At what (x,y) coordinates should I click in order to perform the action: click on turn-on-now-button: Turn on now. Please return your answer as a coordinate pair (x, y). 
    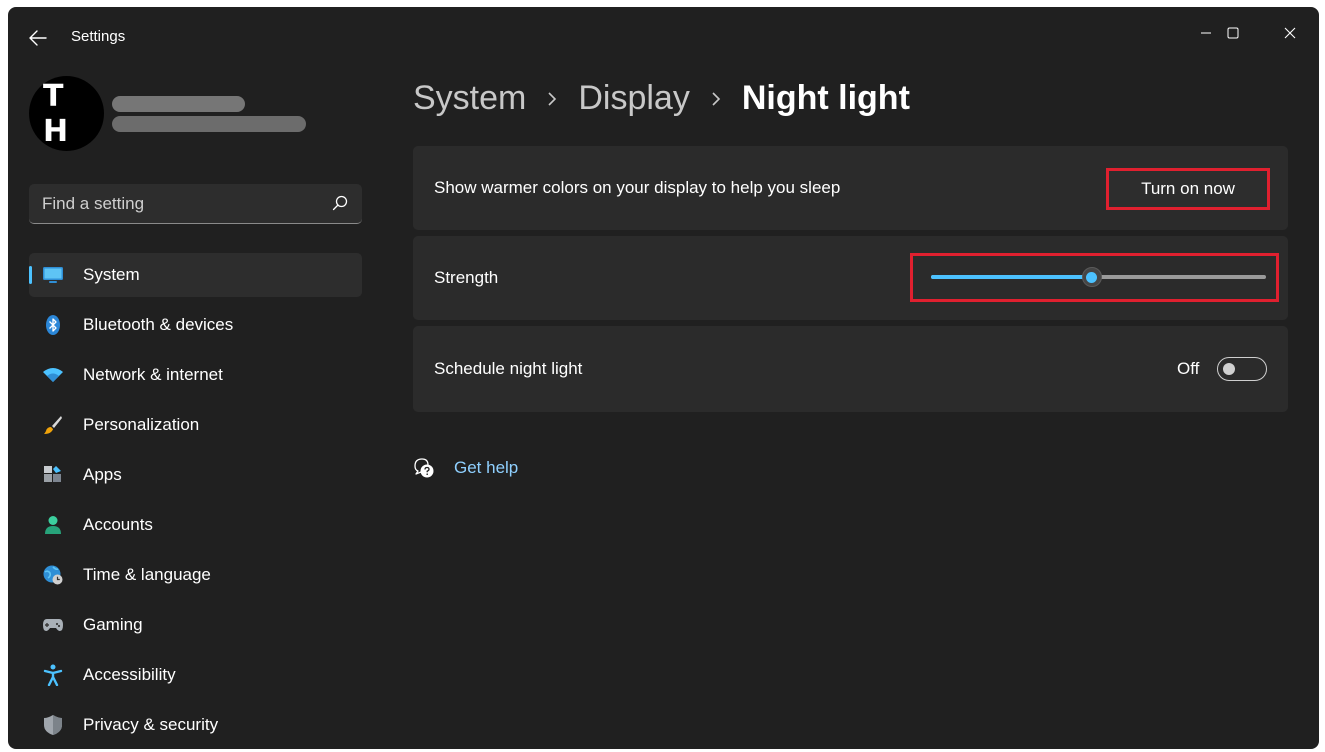
    Looking at the image, I should click on (1188, 189).